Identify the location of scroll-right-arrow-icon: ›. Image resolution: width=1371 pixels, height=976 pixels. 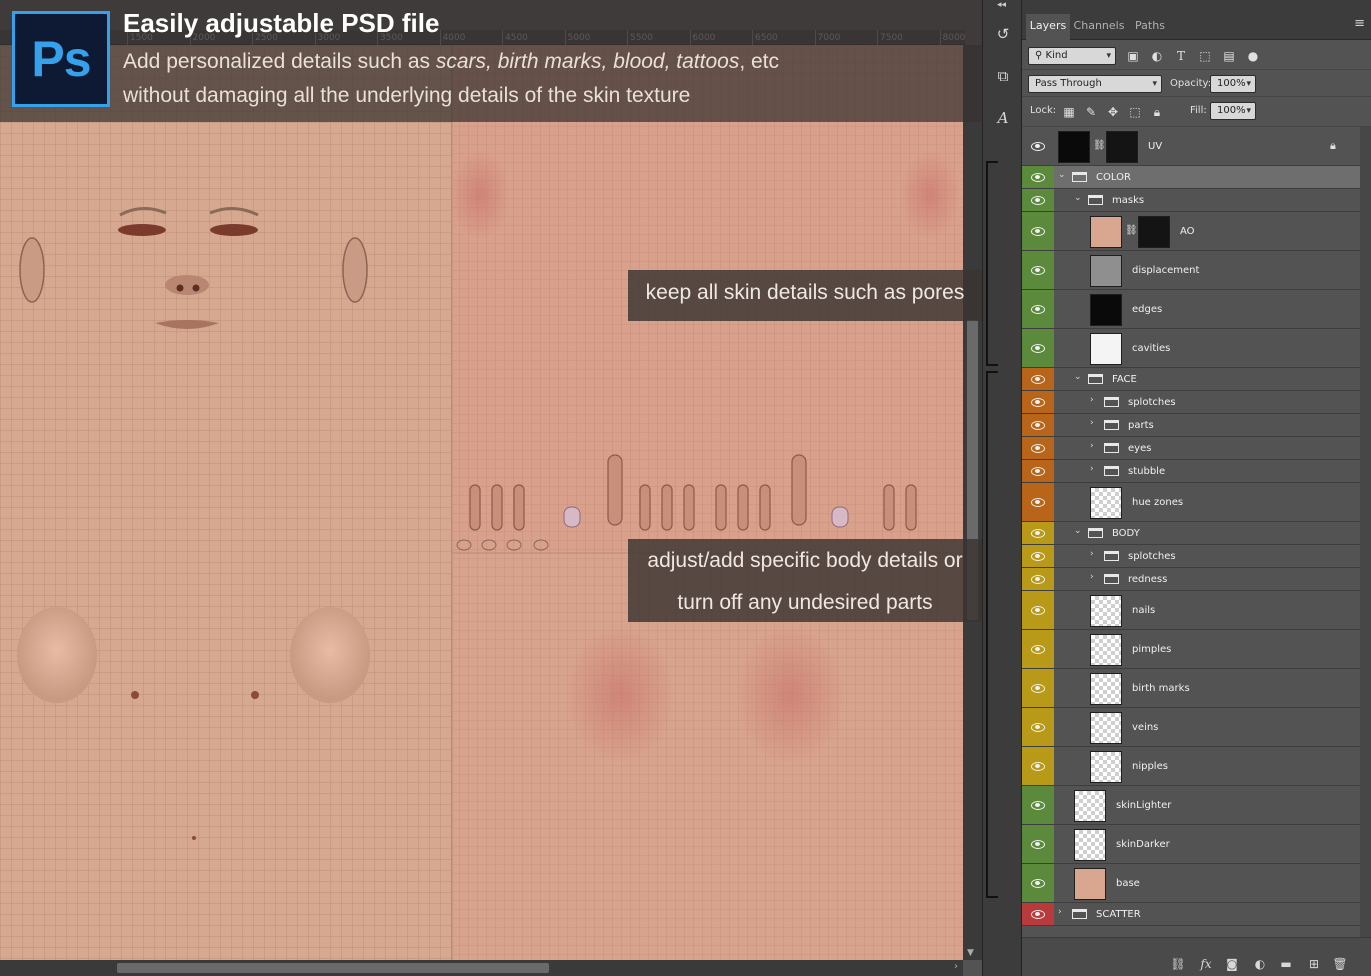
(956, 966).